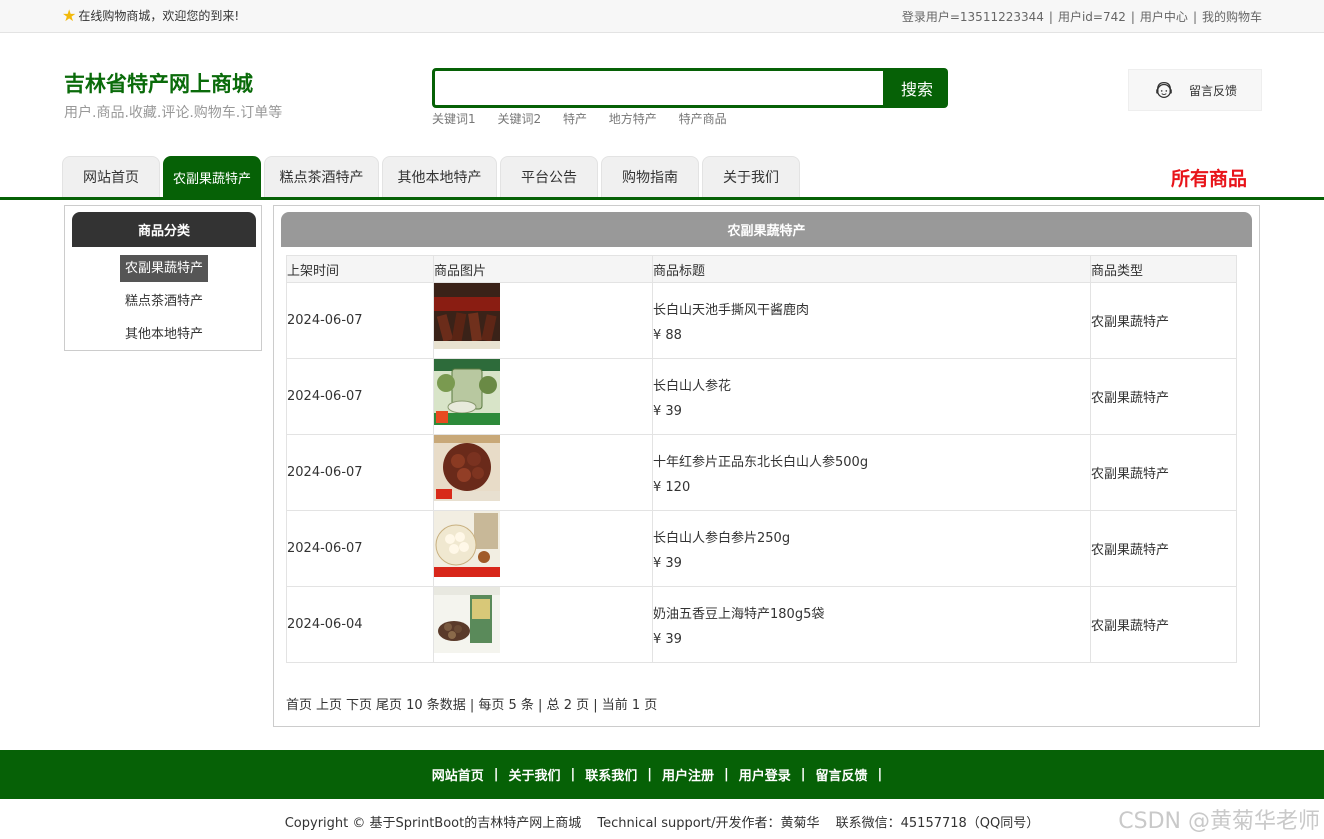 The image size is (1324, 839). I want to click on table-row: 2024-06-07 长白山人参白参片250g ¥ 39 农副果蔬特产, so click(761, 548).